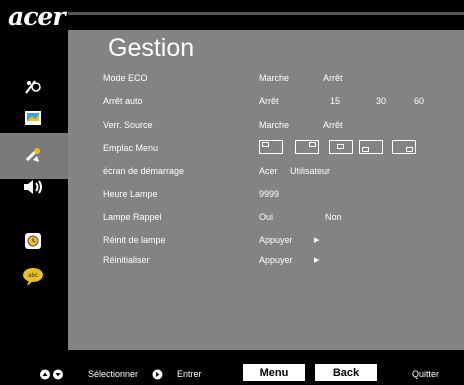  I want to click on row-label-menu-location: Emplac Menu, so click(130, 148).